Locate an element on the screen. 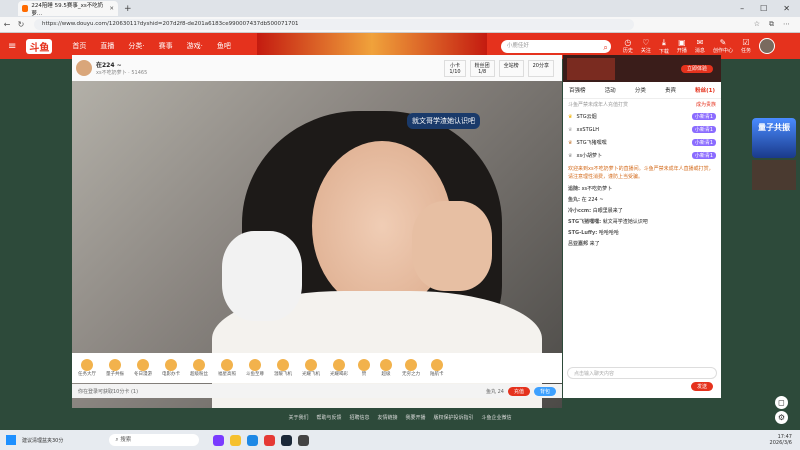 Image resolution: width=800 pixels, height=450 pixels. stat-box: 小卡 1/10 is located at coordinates (455, 68).